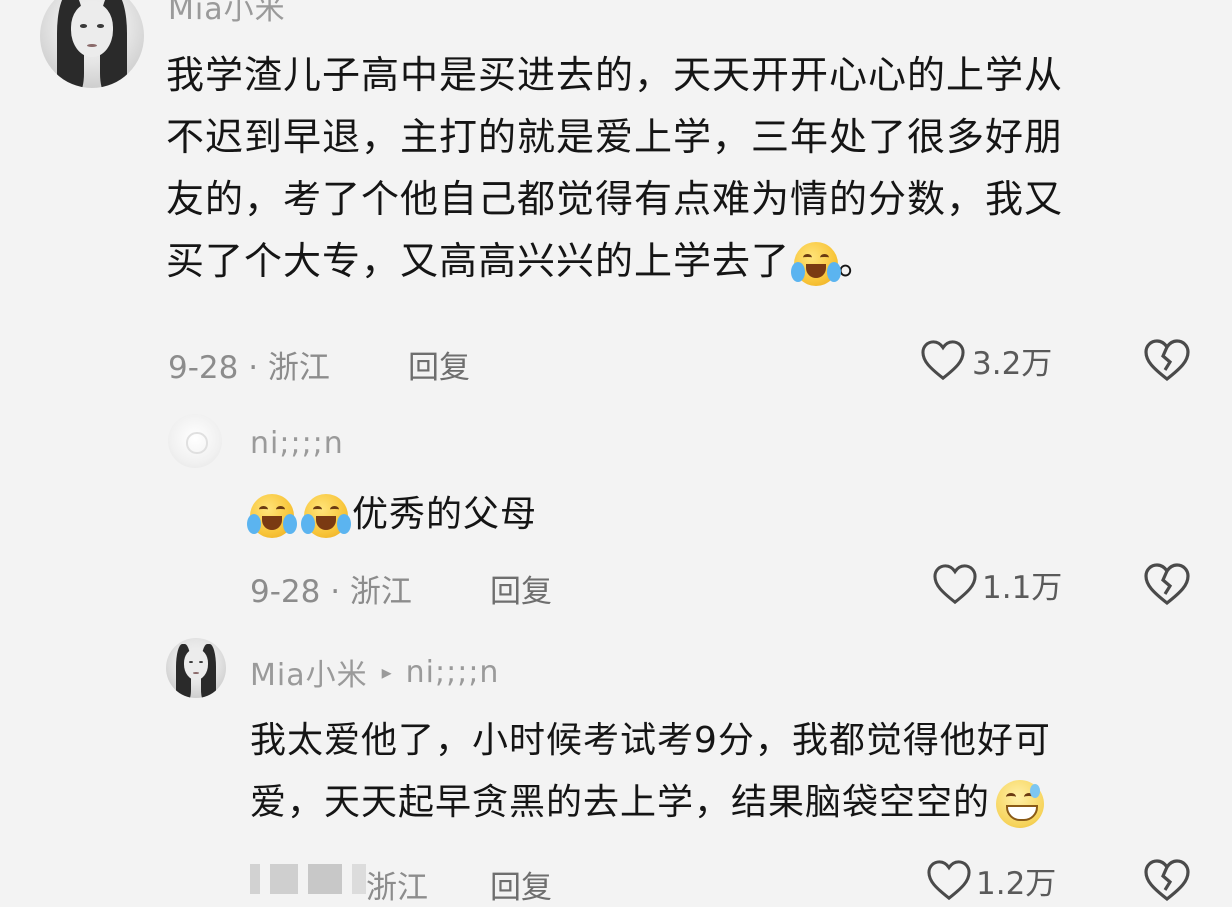 This screenshot has height=907, width=1232. Describe the element at coordinates (297, 443) in the screenshot. I see `comment-username: ni;;;;n` at that location.